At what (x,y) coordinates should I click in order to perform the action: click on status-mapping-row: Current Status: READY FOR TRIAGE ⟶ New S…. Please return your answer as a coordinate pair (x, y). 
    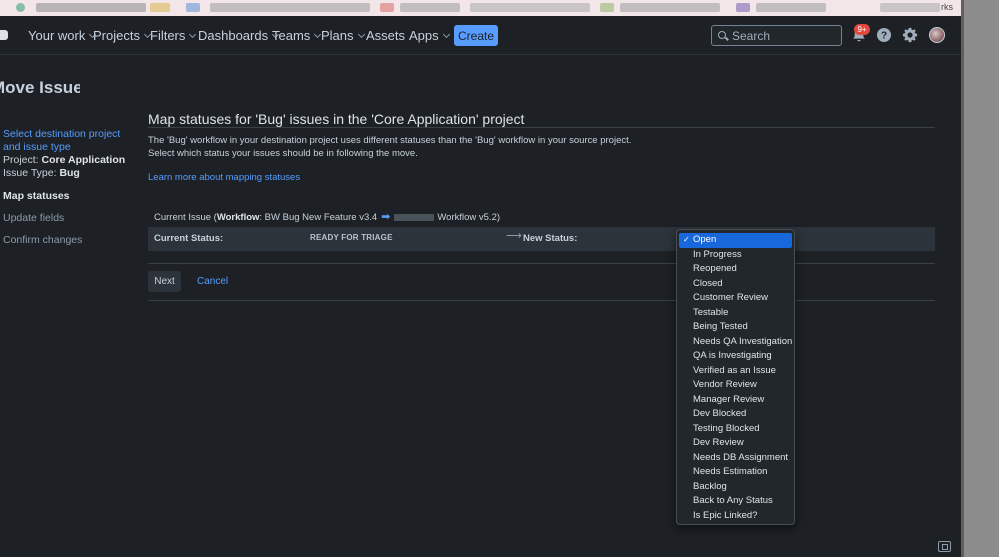
    Looking at the image, I should click on (541, 239).